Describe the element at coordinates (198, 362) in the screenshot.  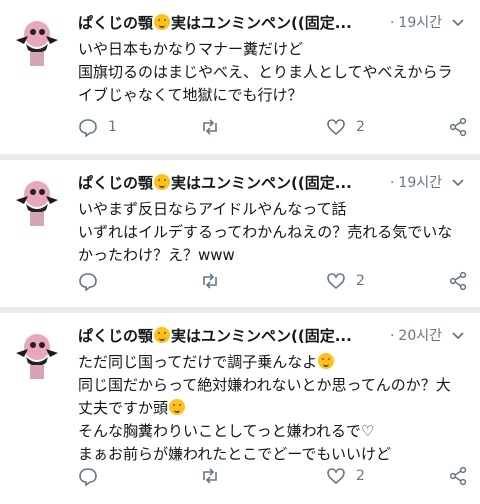
I see `tweet-line: ただ同じ国ってだけで調子乗んなよ` at that location.